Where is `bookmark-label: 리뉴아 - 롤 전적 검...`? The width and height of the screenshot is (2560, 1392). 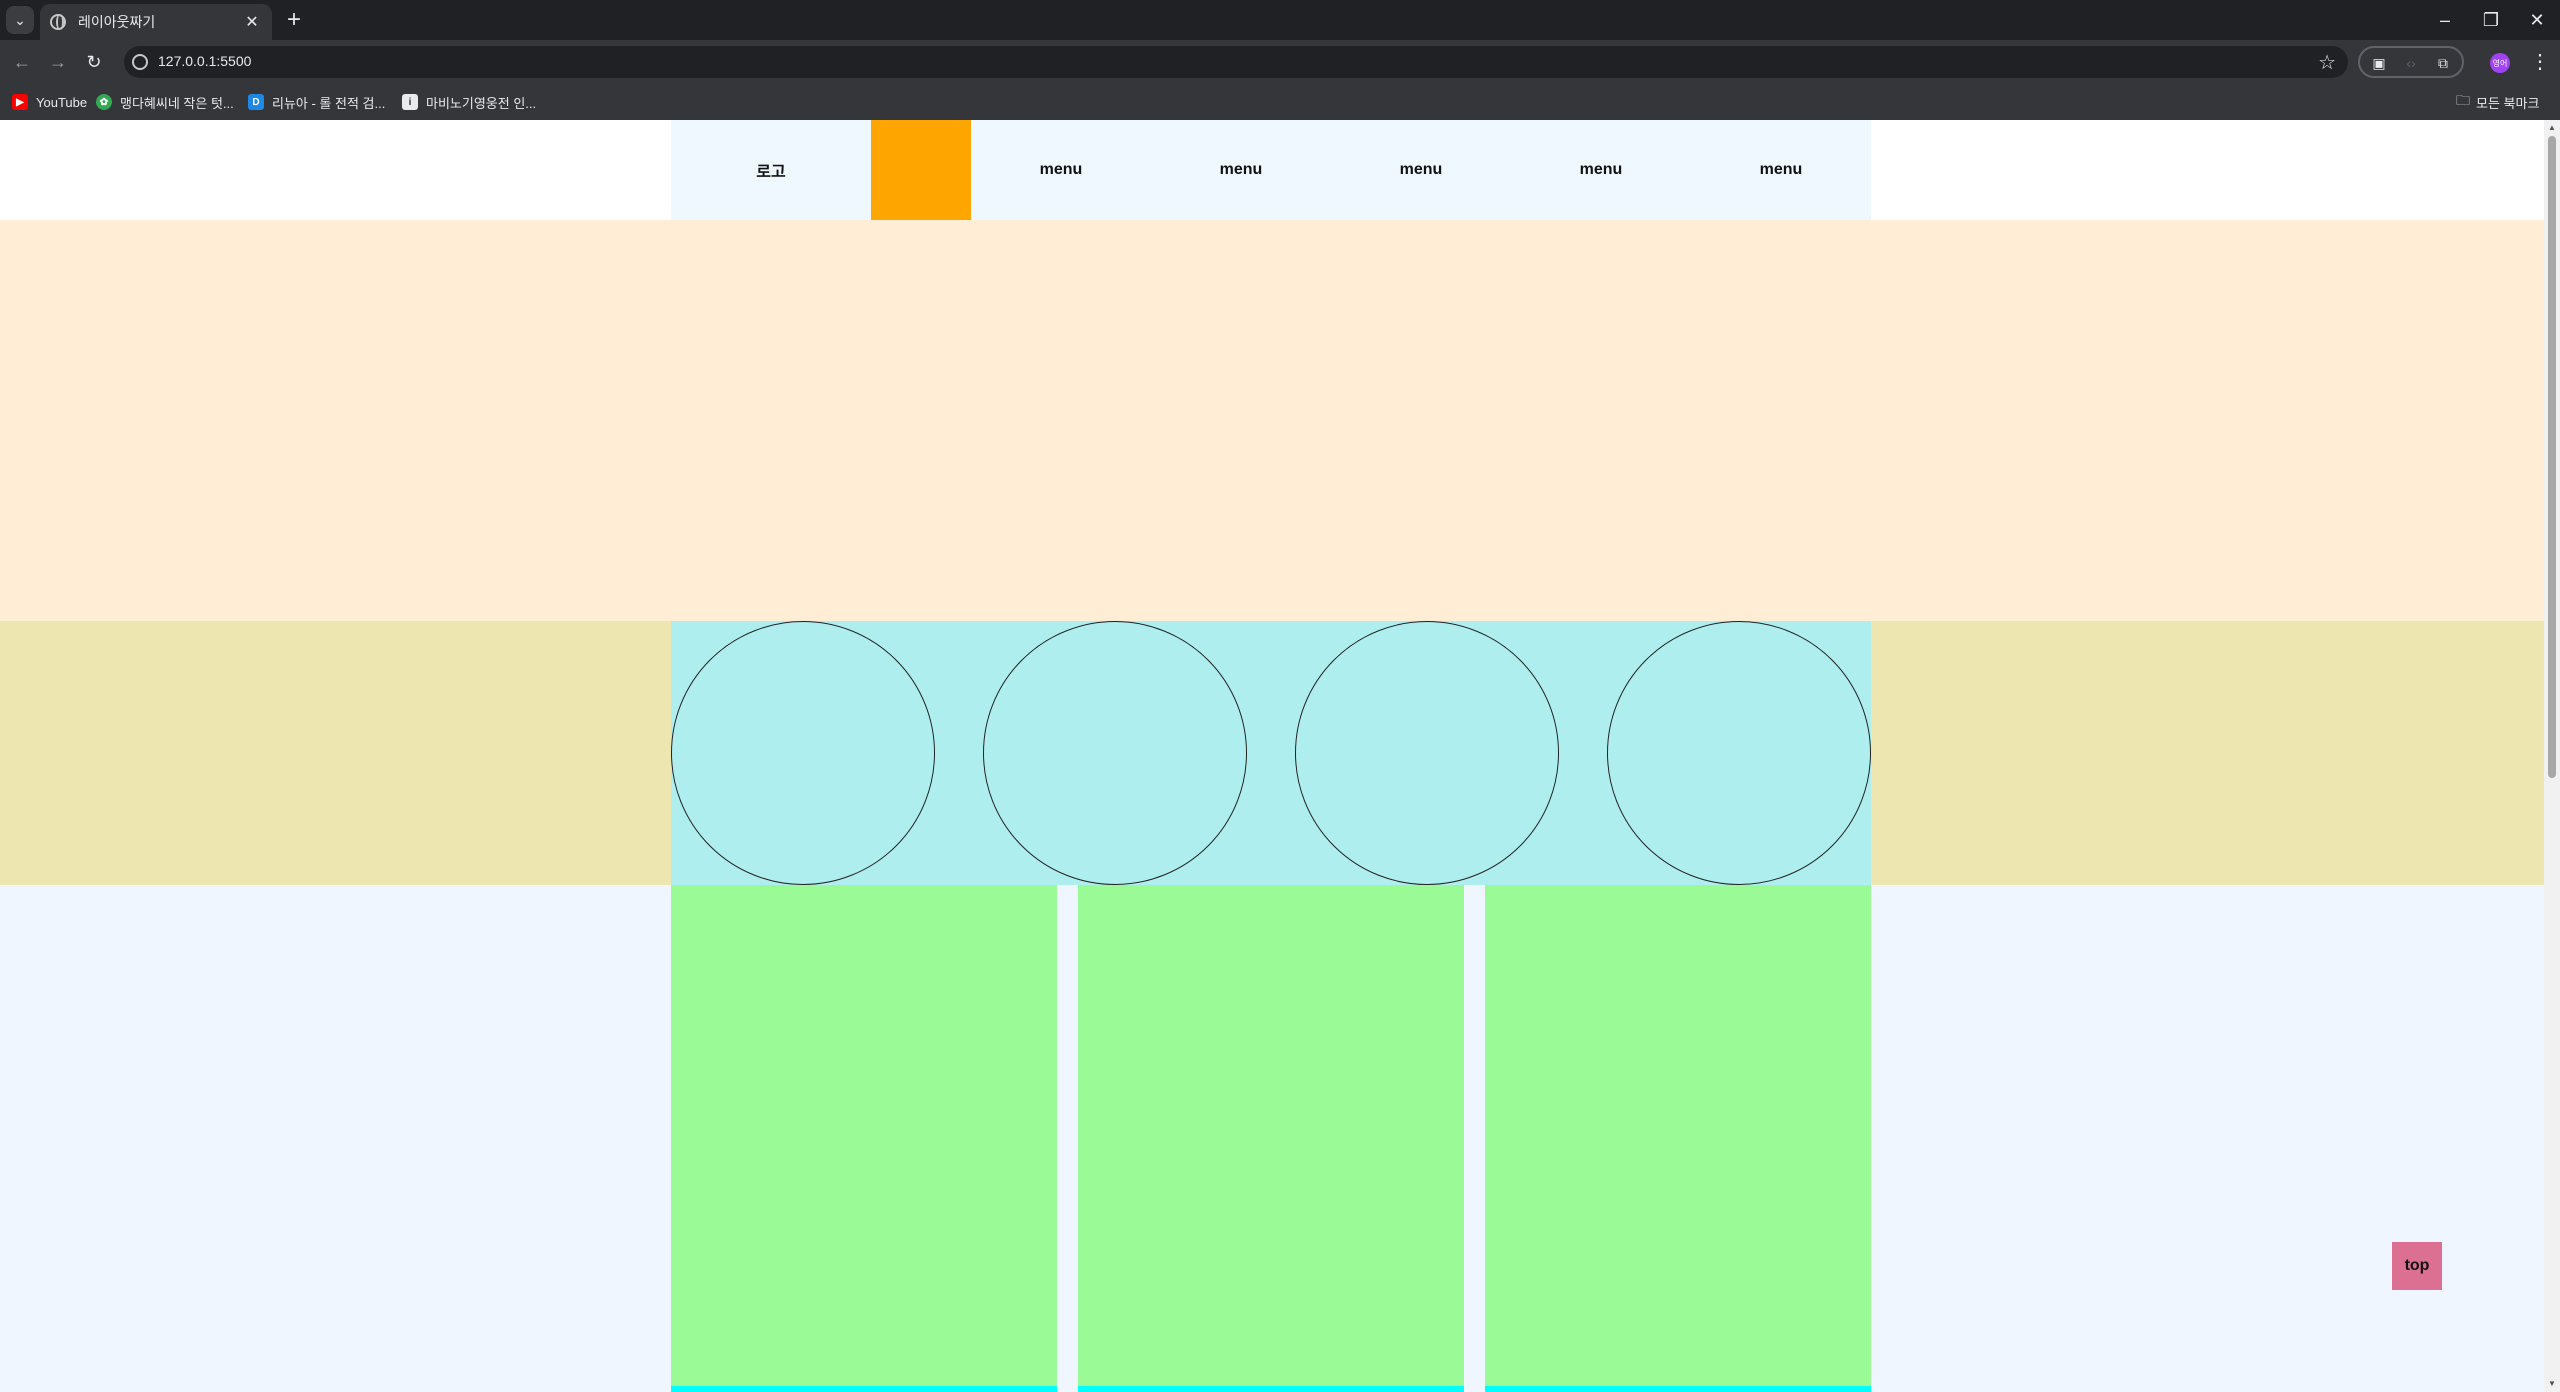 bookmark-label: 리뉴아 - 롤 전적 검... is located at coordinates (329, 103).